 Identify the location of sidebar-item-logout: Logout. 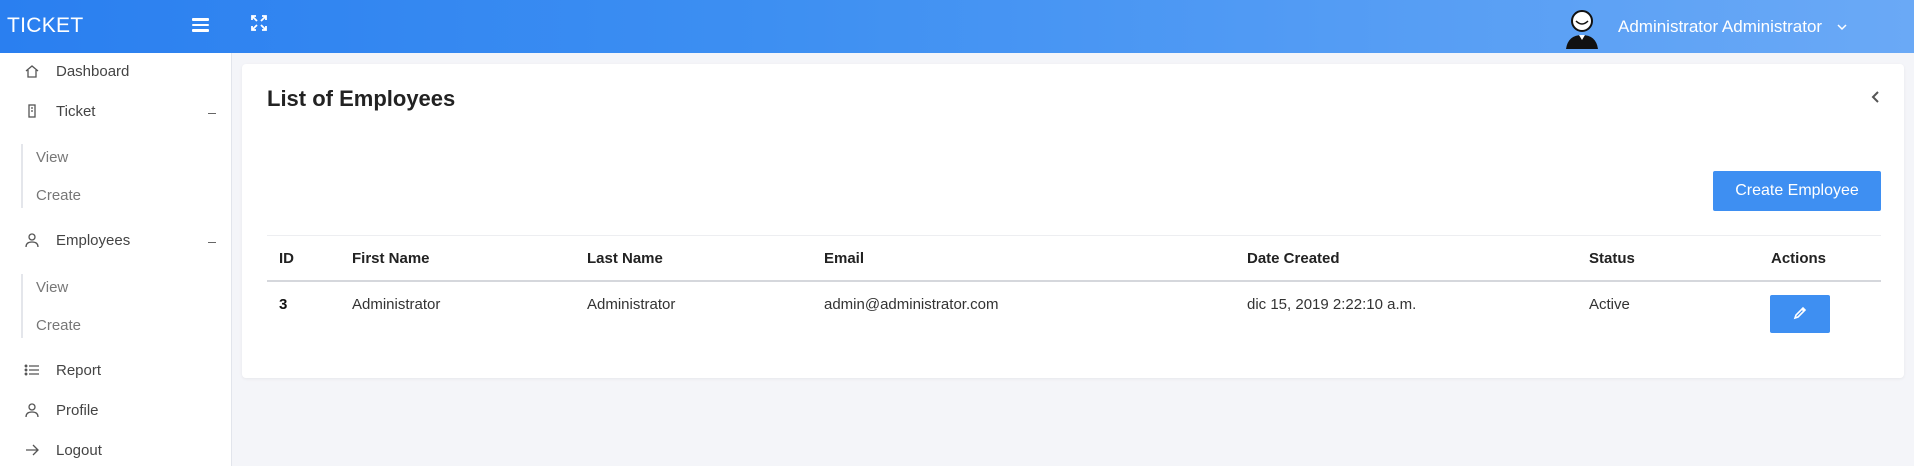
(115, 449).